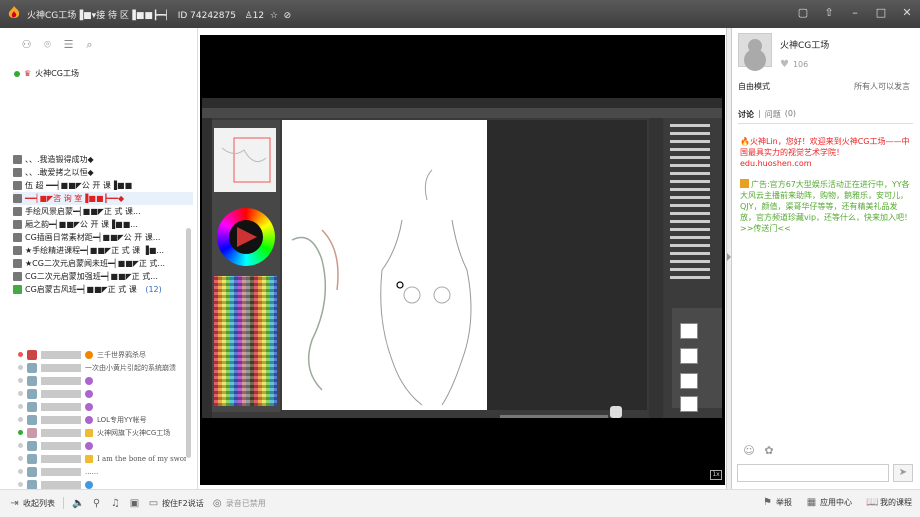 This screenshot has height=517, width=920. Describe the element at coordinates (749, 451) in the screenshot. I see `emoji-icon: ☺` at that location.